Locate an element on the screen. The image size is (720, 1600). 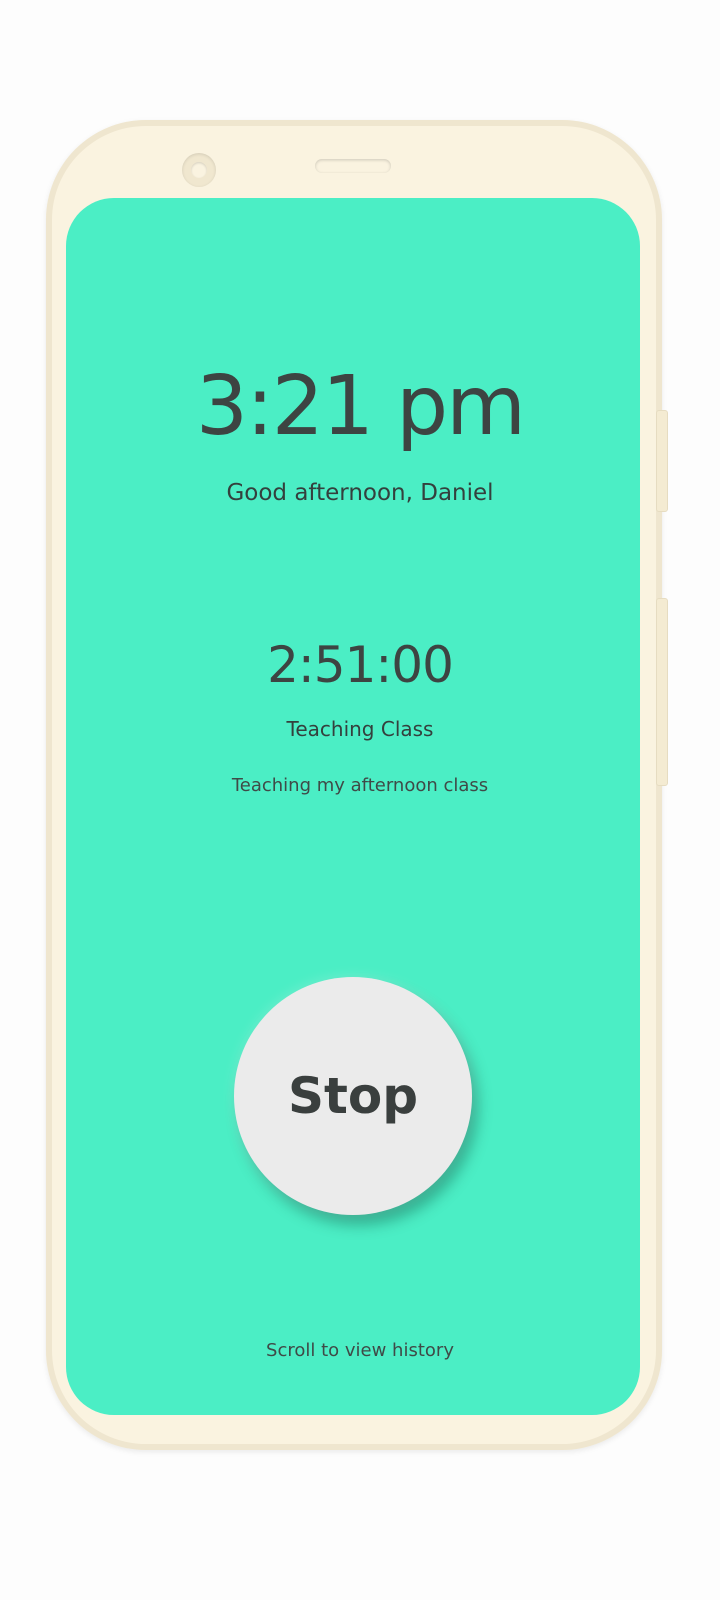
stop-button-label: Stop is located at coordinates (353, 1096).